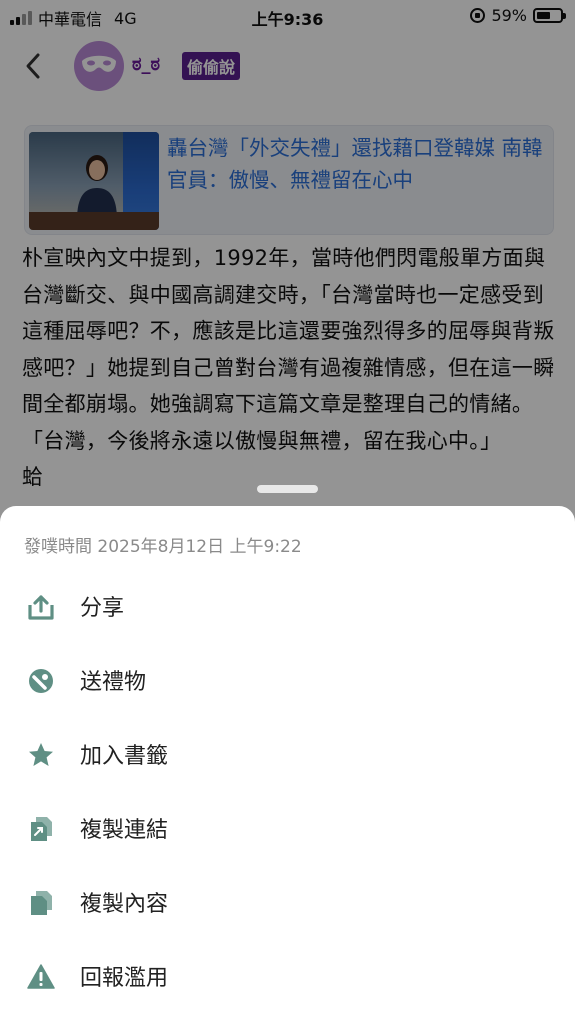  What do you see at coordinates (41, 903) in the screenshot?
I see `copy-content-icon` at bounding box center [41, 903].